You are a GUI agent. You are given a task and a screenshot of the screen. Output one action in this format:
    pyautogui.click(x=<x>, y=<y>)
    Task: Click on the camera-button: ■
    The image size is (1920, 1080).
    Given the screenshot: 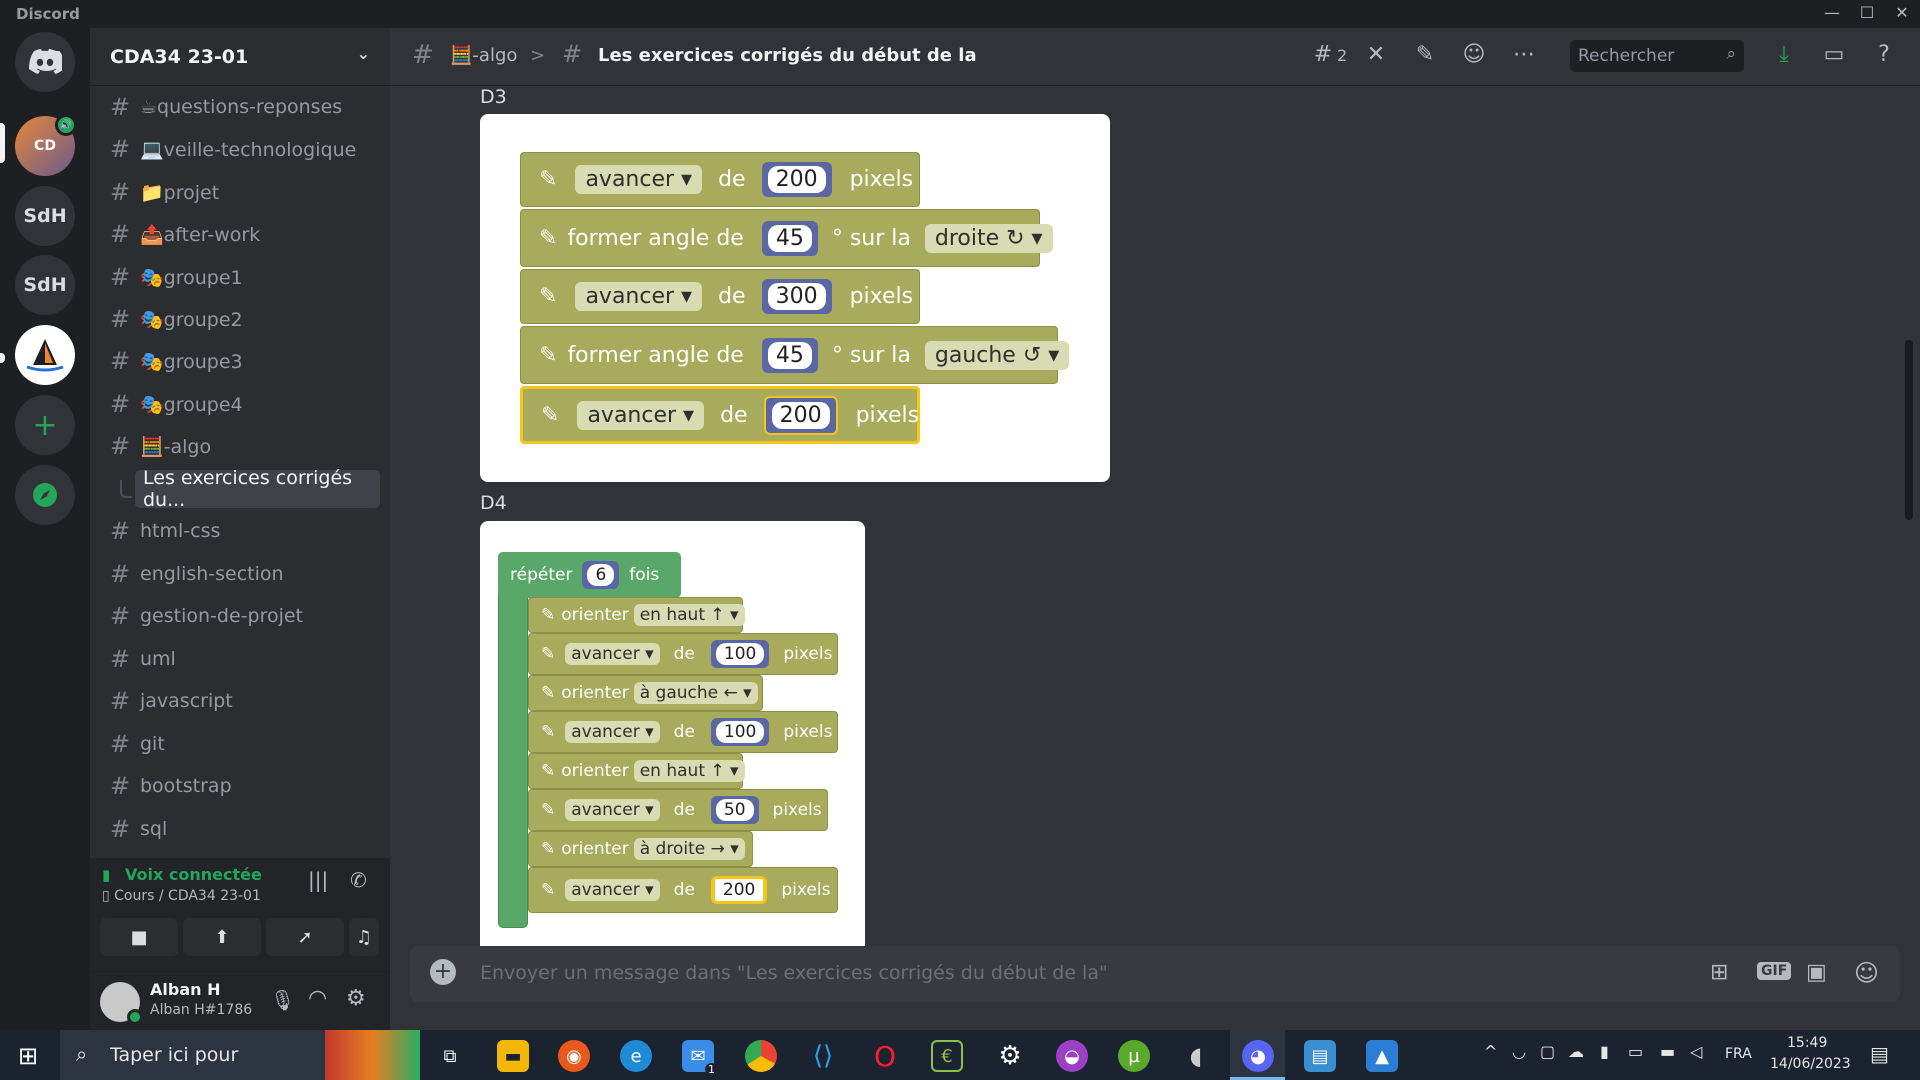 What is the action you would take?
    pyautogui.click(x=139, y=937)
    